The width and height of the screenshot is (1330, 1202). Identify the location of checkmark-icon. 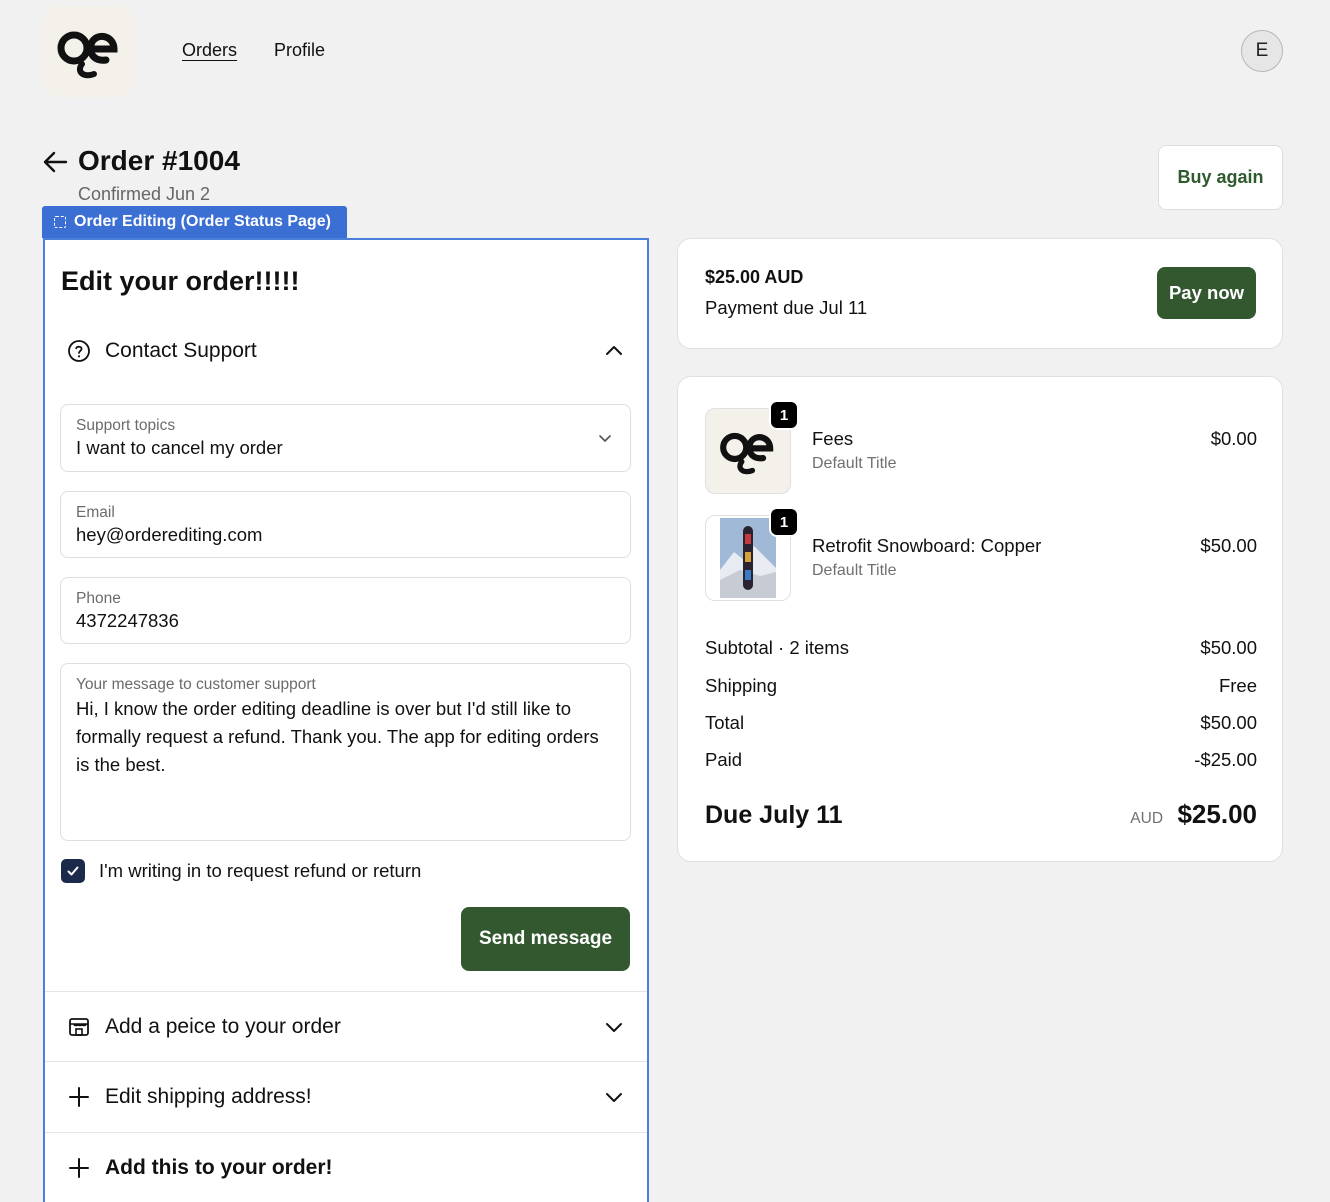
(73, 871).